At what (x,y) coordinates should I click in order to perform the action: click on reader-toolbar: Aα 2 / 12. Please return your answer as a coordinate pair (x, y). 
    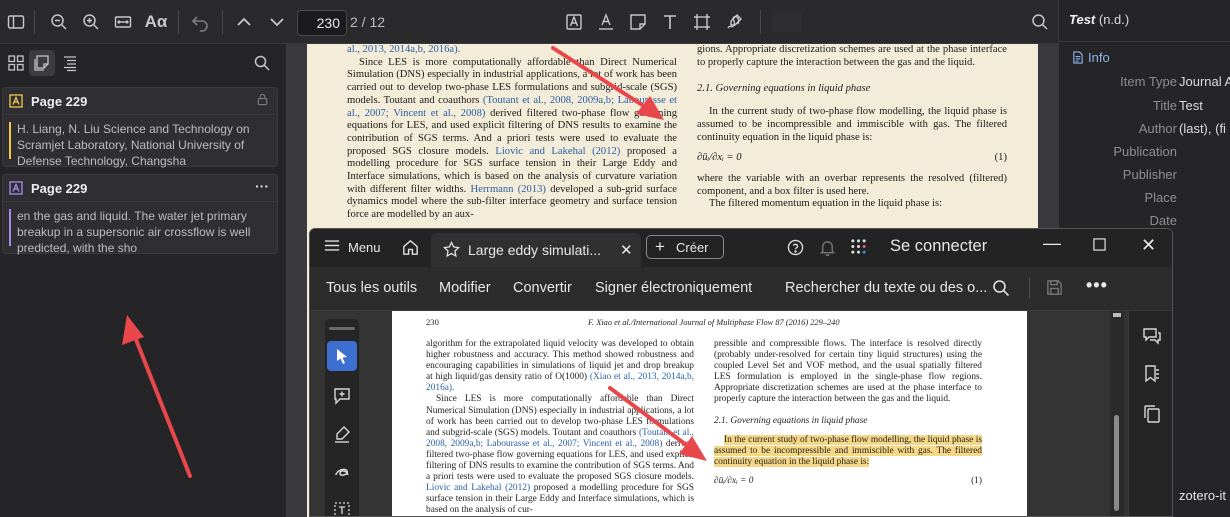
    Looking at the image, I should click on (529, 22).